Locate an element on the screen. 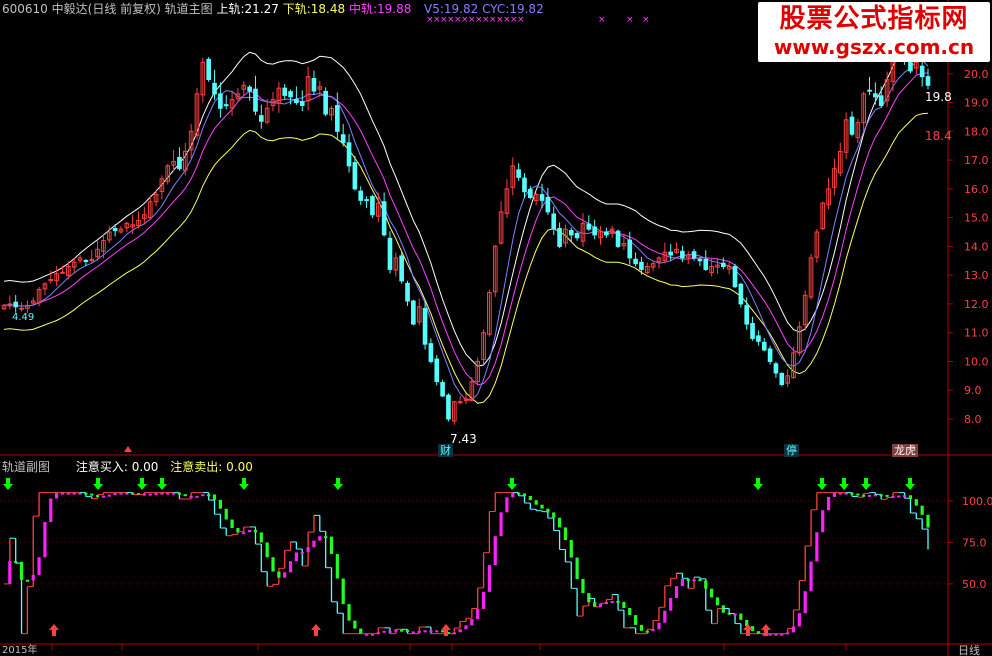 Image resolution: width=992 pixels, height=656 pixels. price-tick-label: 15.0 is located at coordinates (976, 218).